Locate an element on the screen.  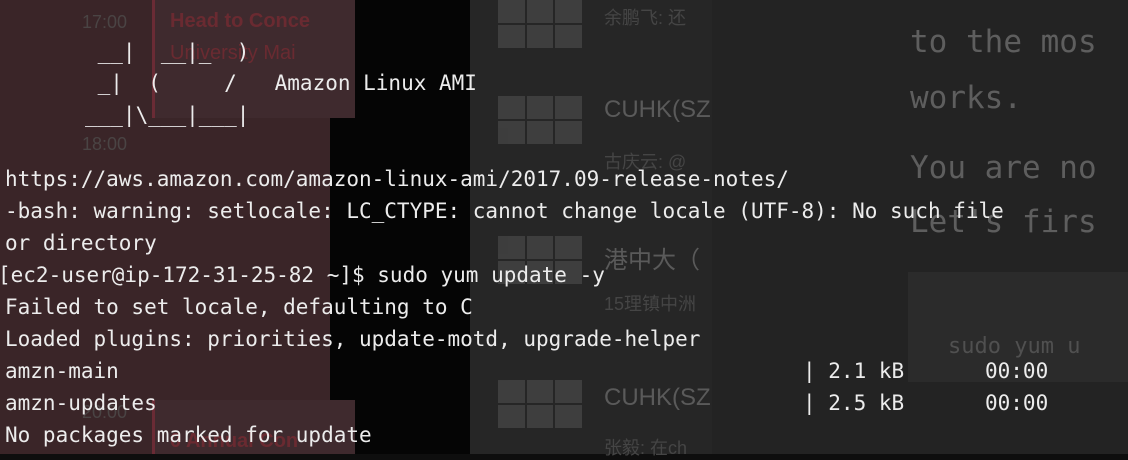
ascii-art-line: __| __|_ ) is located at coordinates (167, 52).